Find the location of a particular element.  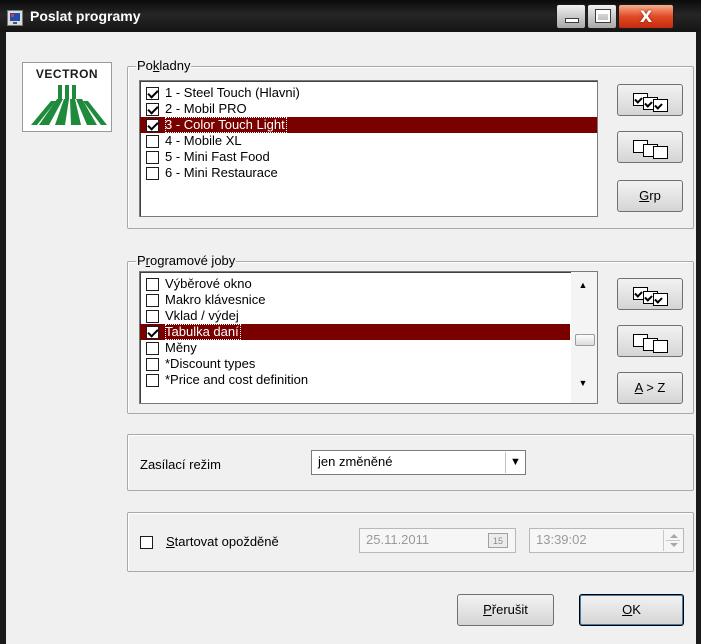

scroll-up-arrow-icon: ▲ is located at coordinates (583, 285).